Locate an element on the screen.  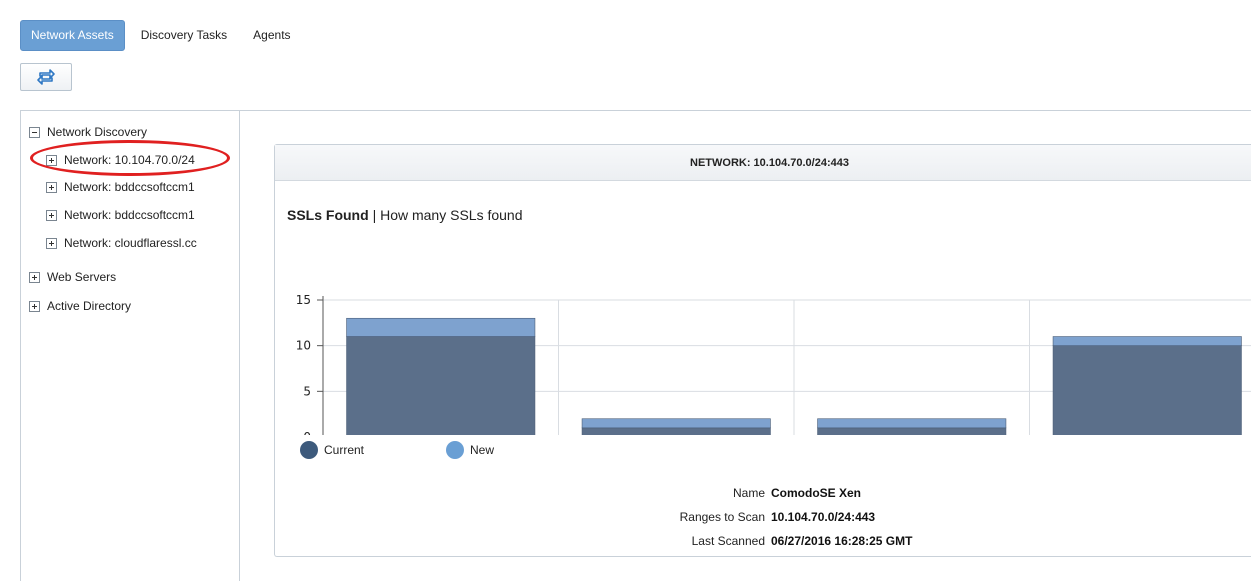
info-row-last-scanned: Last Scanned 06/27/2016 16:28:25 GMT is located at coordinates (775, 541).